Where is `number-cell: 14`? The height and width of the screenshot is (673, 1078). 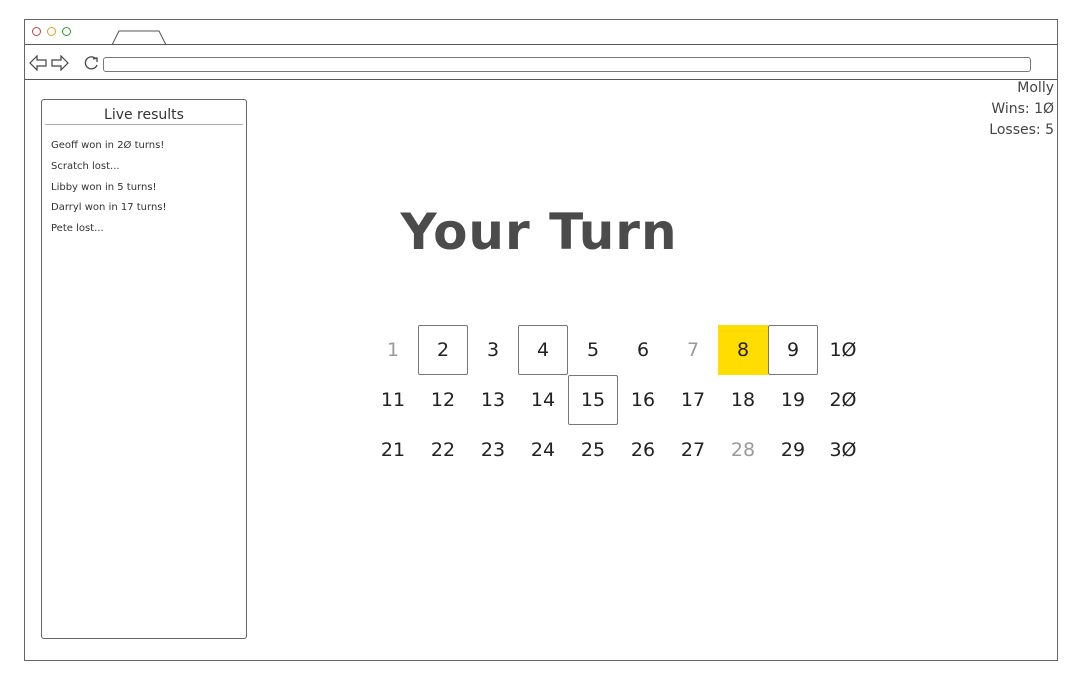 number-cell: 14 is located at coordinates (543, 400).